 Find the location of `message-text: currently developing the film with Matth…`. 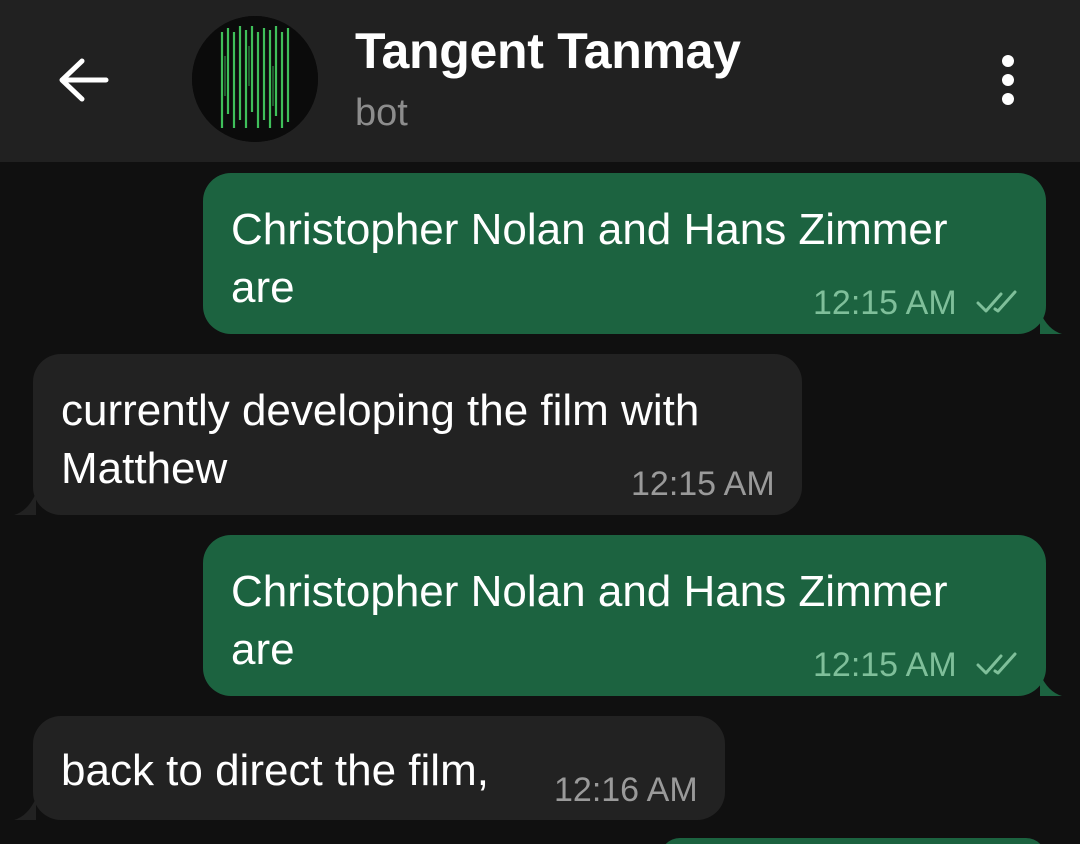

message-text: currently developing the film with Matth… is located at coordinates (380, 439).